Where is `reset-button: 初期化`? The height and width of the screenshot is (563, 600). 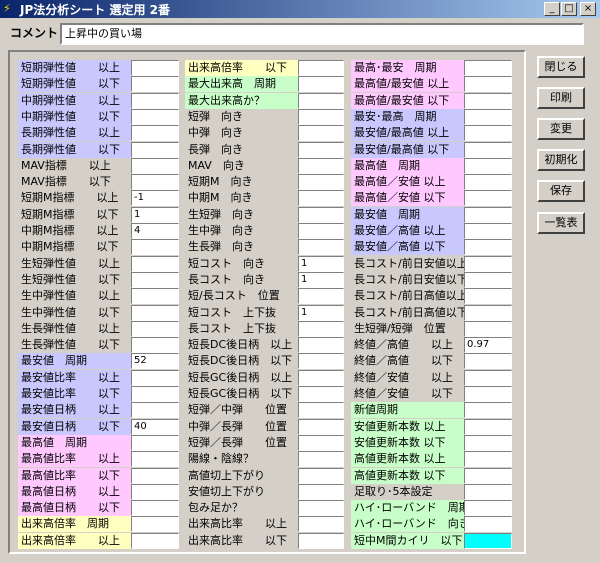
reset-button: 初期化 is located at coordinates (561, 160).